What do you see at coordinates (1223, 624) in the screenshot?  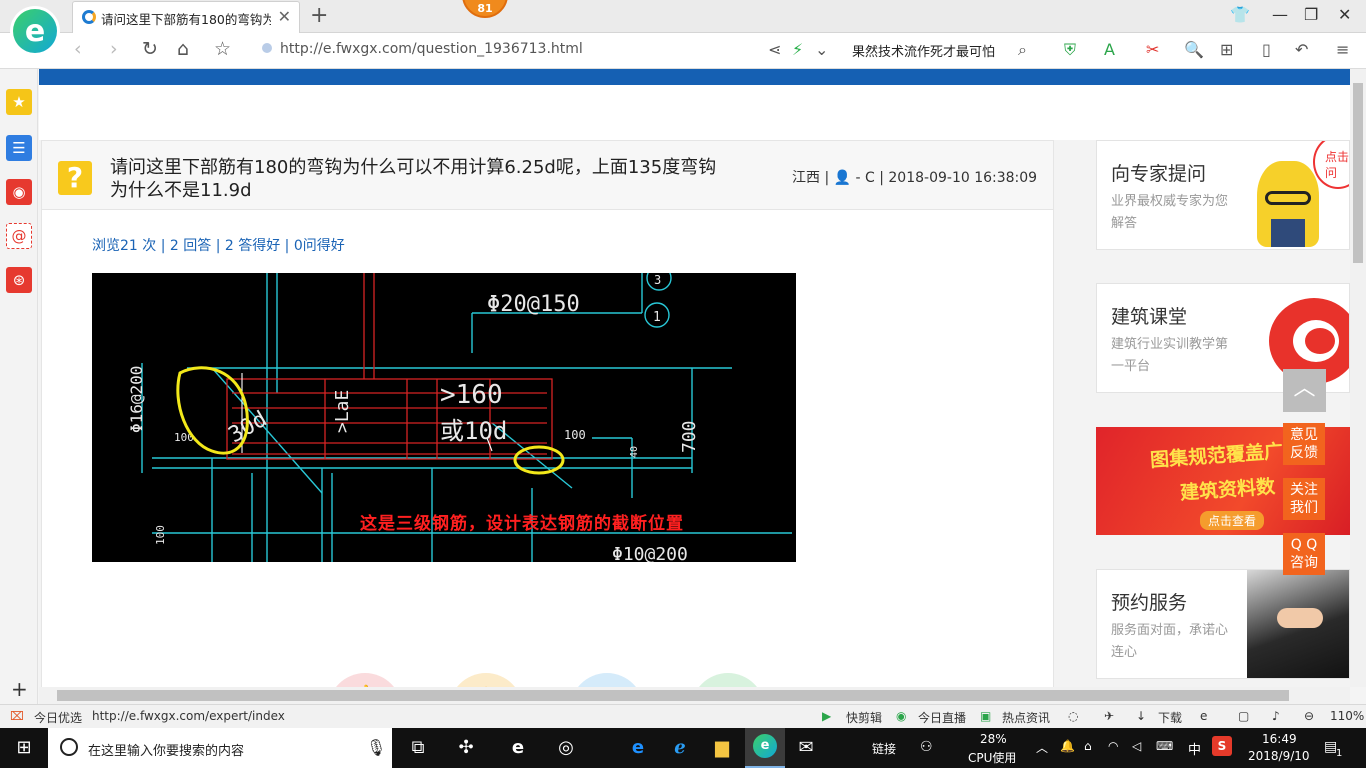 I see `booking-box: 预约服务 服务面对面，承诺心连心` at bounding box center [1223, 624].